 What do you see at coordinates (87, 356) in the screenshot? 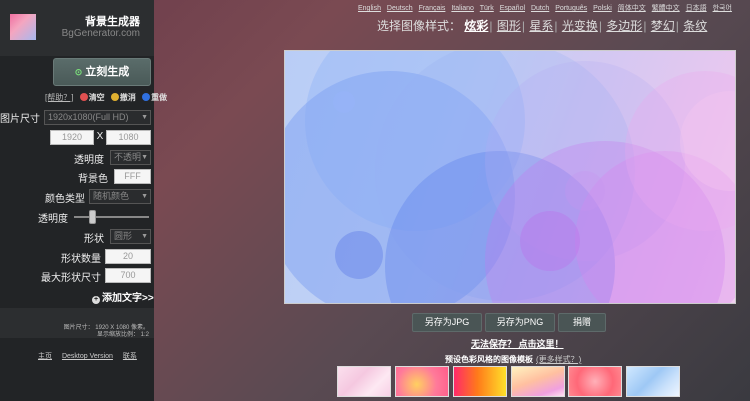
I see `footer-desktop-link: Desktop Version` at bounding box center [87, 356].